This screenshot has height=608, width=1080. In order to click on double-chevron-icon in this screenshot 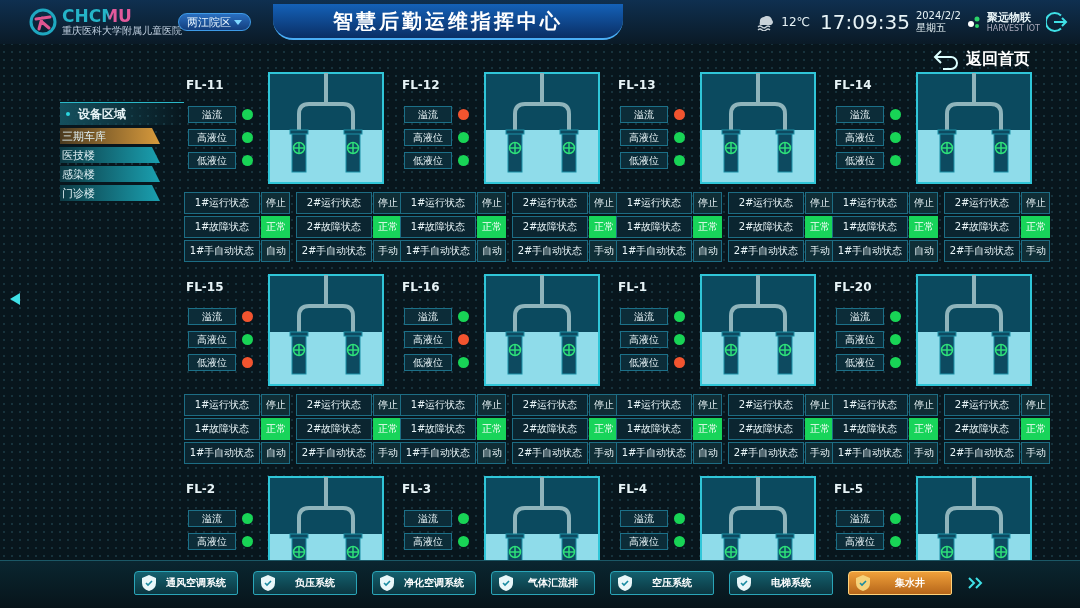, I will do `click(976, 582)`.